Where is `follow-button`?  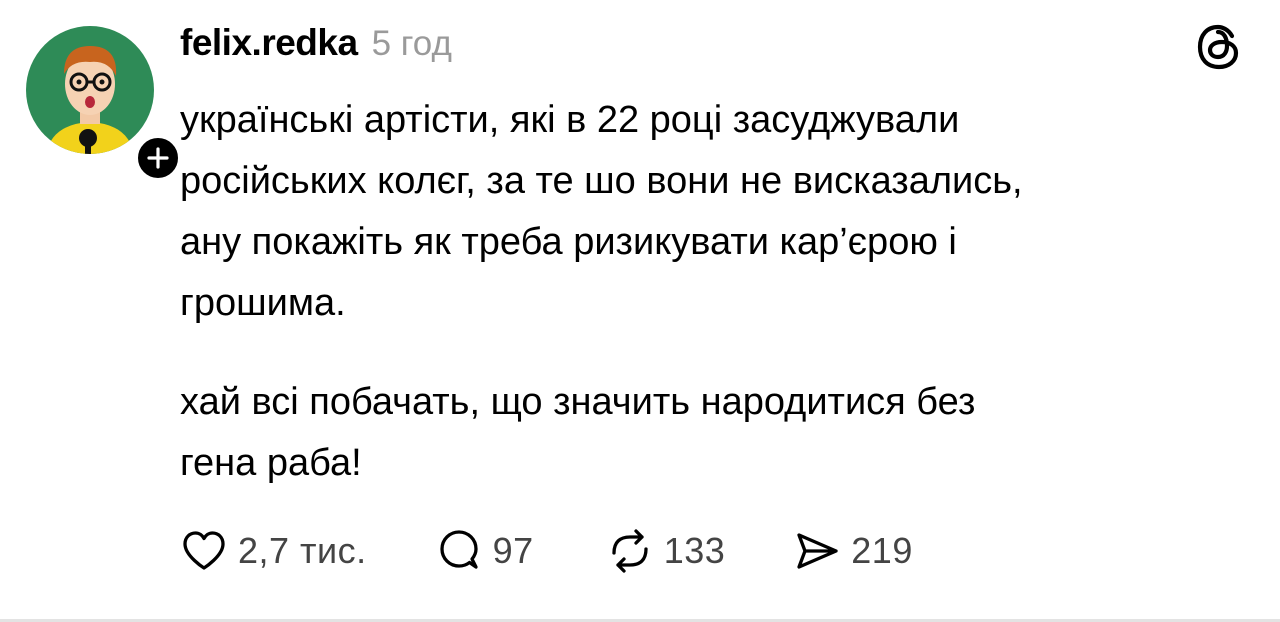 follow-button is located at coordinates (158, 158).